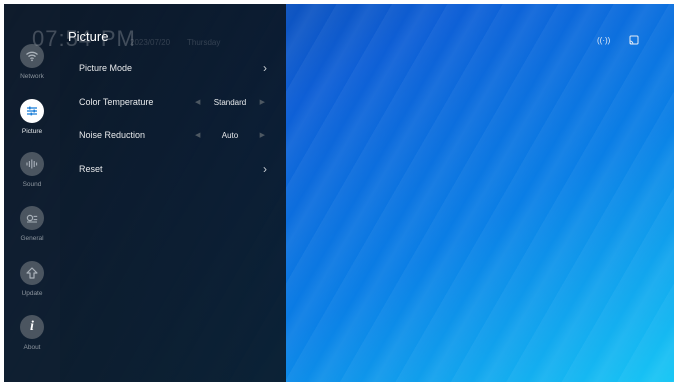 The width and height of the screenshot is (678, 385). Describe the element at coordinates (178, 135) in the screenshot. I see `noise-reduction-row: Noise Reduction ◀ Auto ▶` at that location.